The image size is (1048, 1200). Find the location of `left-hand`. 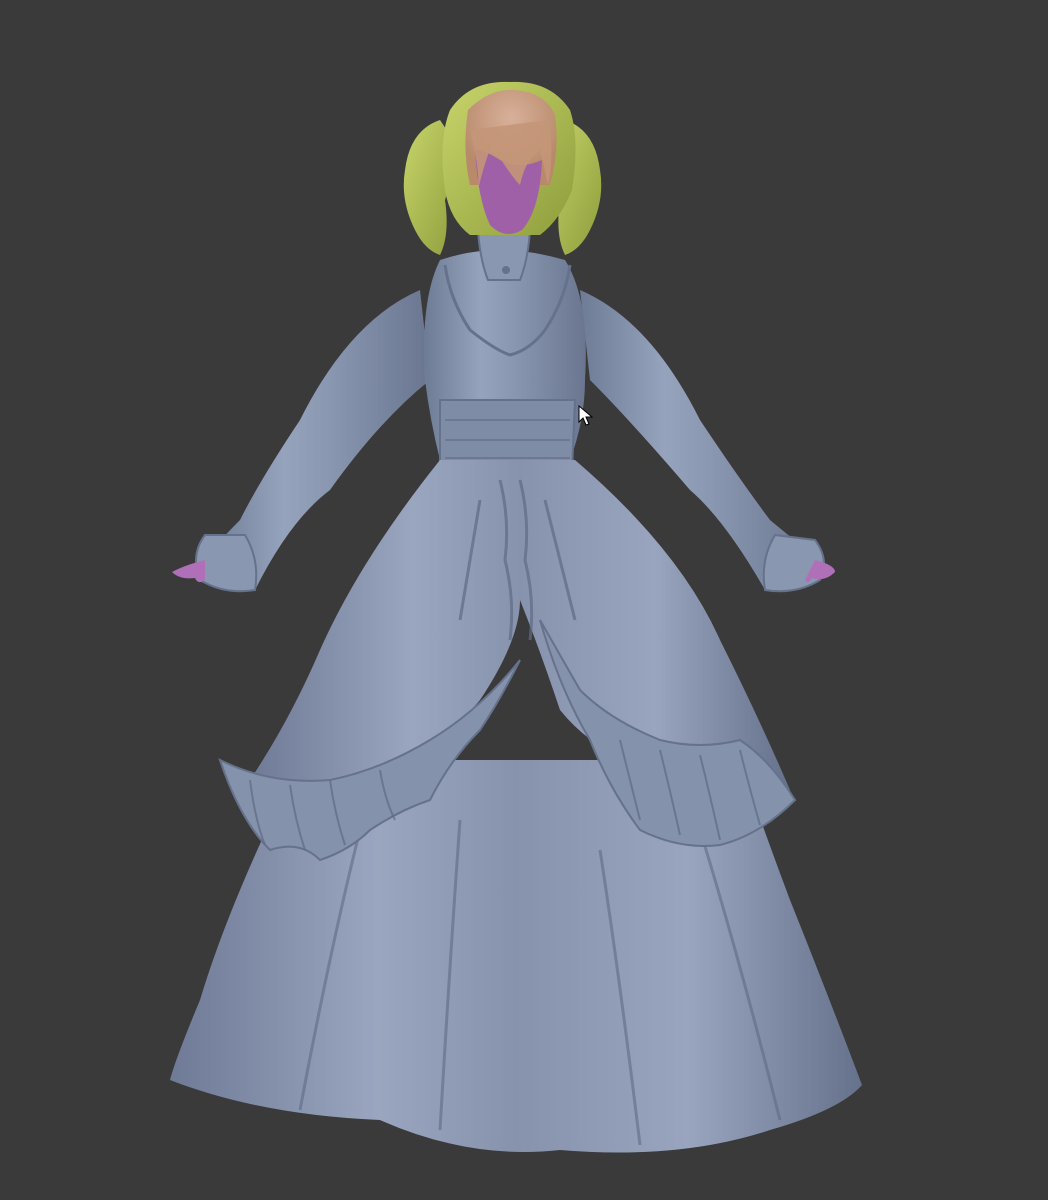

left-hand is located at coordinates (188, 571).